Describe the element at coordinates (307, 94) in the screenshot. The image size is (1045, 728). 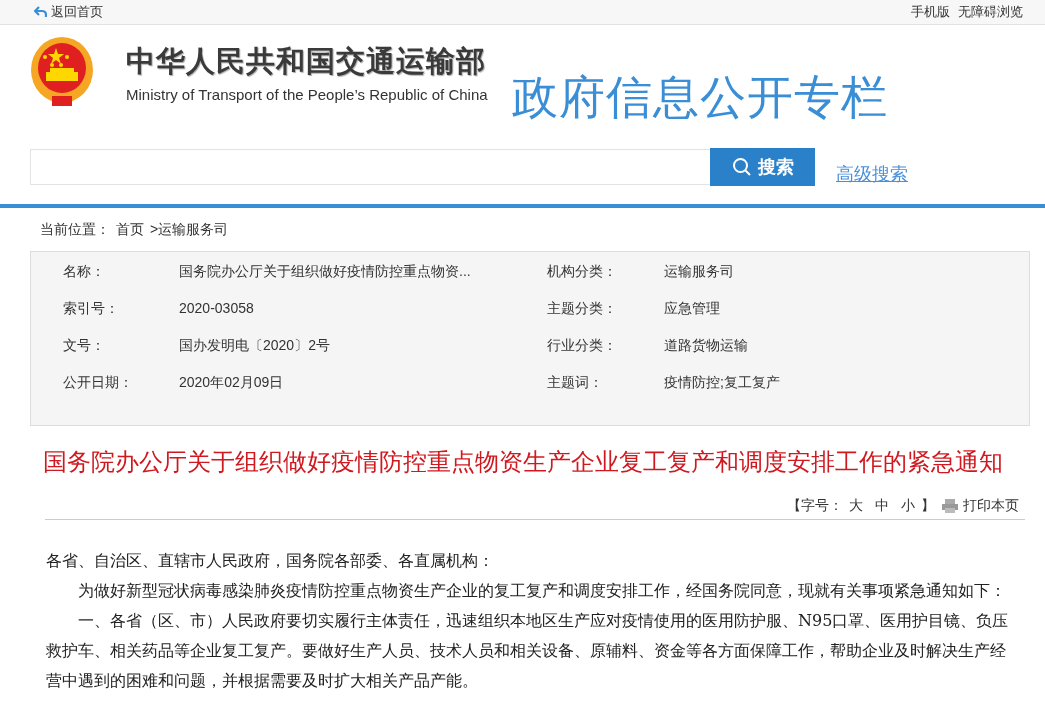
I see `ministry-english-name: Ministry of Transport of the People’s Republic of China` at that location.